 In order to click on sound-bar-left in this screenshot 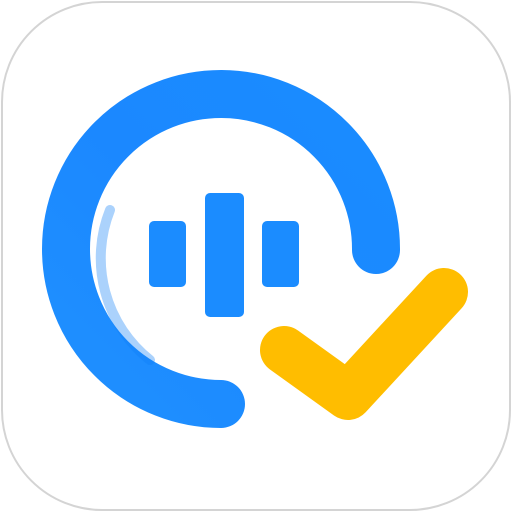, I will do `click(167, 254)`.